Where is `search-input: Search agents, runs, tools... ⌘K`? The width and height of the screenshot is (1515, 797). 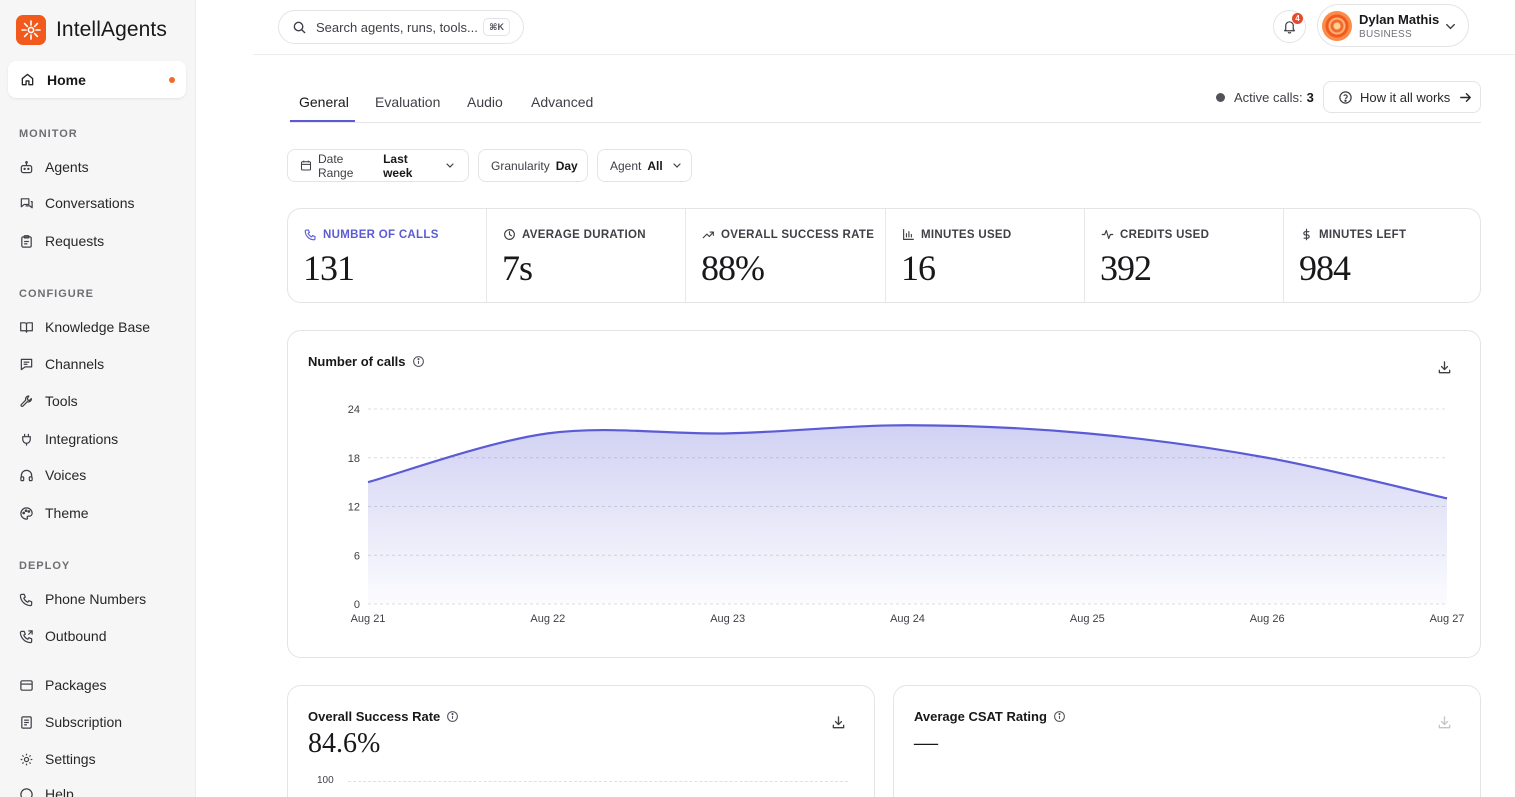 search-input: Search agents, runs, tools... ⌘K is located at coordinates (401, 27).